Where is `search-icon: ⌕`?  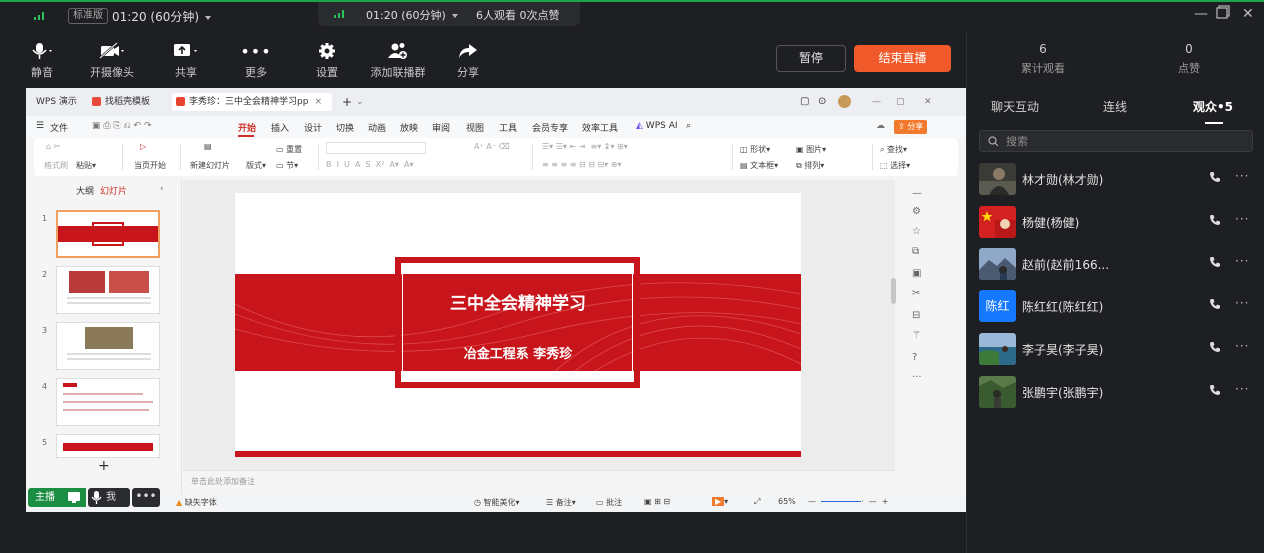 search-icon: ⌕ is located at coordinates (688, 126).